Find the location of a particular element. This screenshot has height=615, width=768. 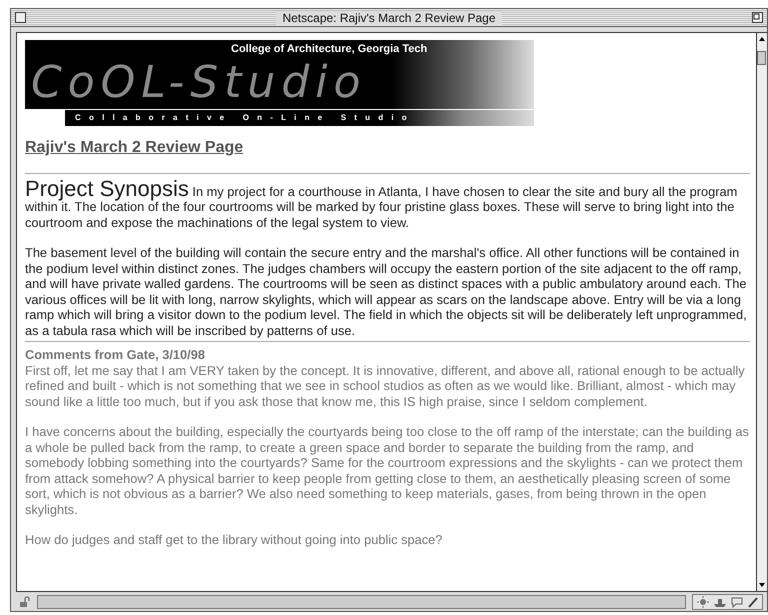

window-title: Netscape: Rajiv's March 2 Review Page is located at coordinates (389, 17).